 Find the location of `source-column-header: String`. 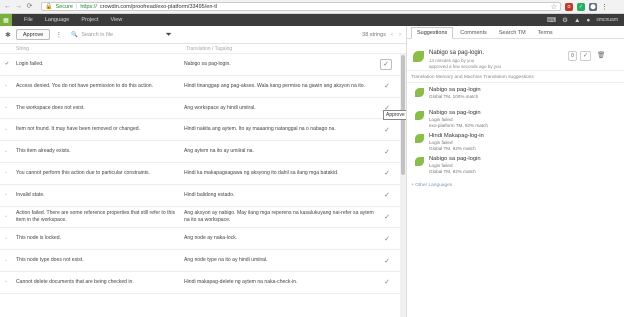

source-column-header: String is located at coordinates (23, 48).